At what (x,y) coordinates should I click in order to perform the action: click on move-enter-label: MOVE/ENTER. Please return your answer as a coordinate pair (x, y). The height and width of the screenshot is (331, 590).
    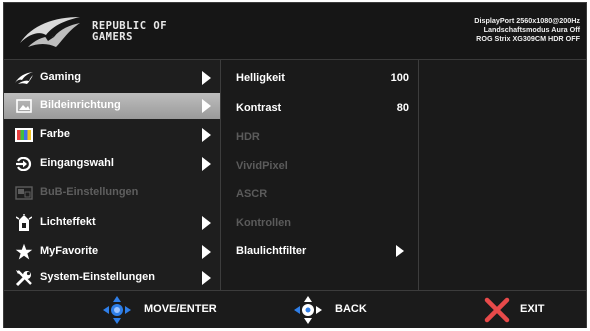
    Looking at the image, I should click on (180, 309).